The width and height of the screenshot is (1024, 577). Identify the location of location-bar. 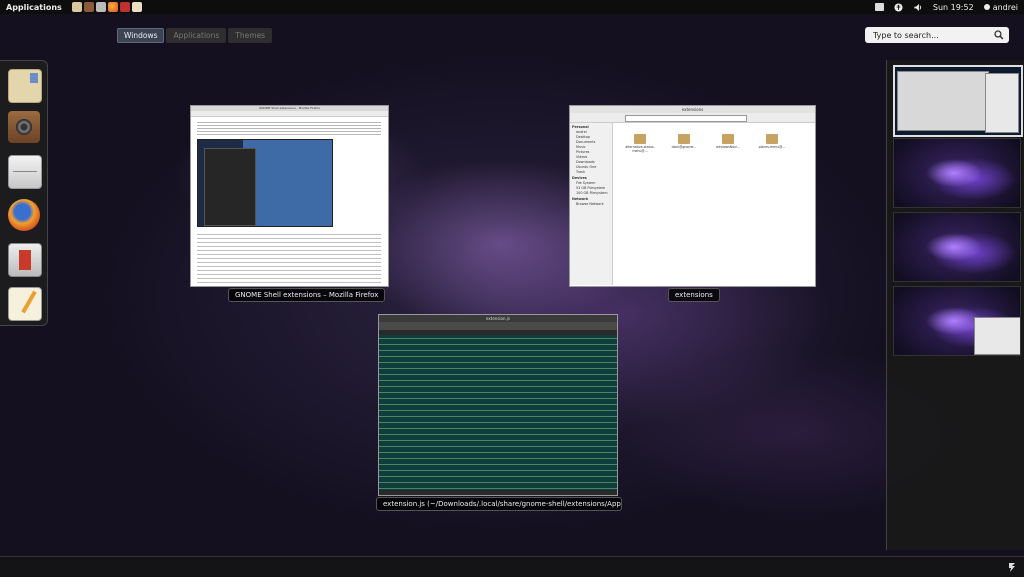
(686, 118).